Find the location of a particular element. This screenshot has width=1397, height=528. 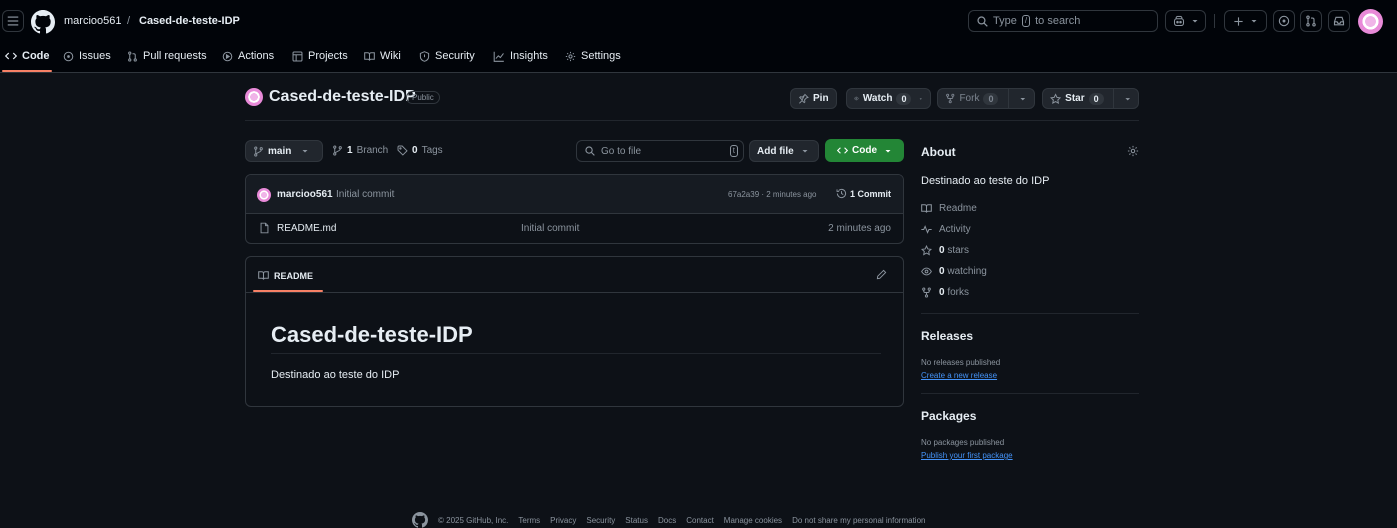

watch-button: Watch 0 is located at coordinates (888, 98).